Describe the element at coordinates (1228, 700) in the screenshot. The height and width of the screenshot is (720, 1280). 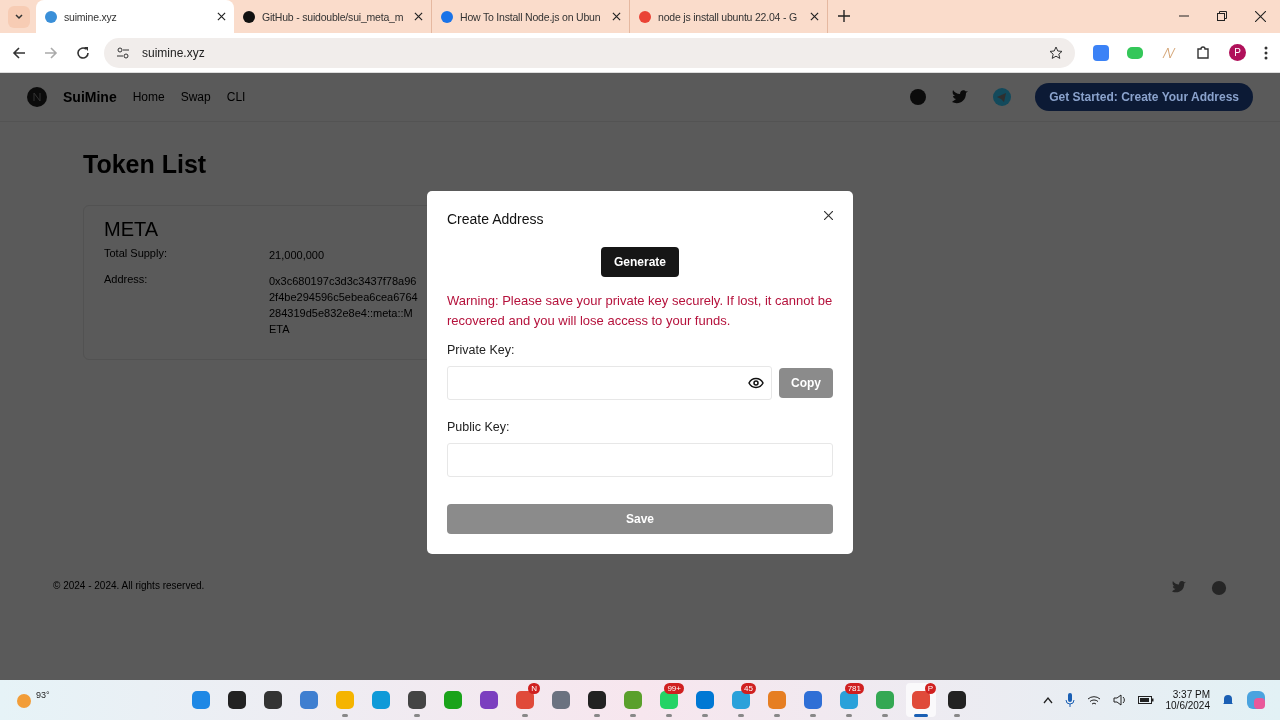
I see `bell-icon` at that location.